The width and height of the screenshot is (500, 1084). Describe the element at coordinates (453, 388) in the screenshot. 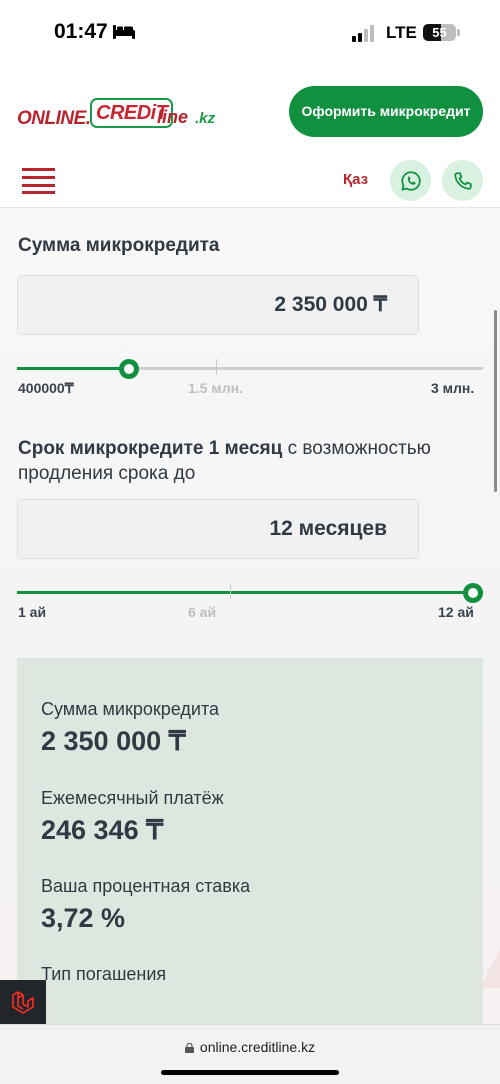

I see `amount-tick-max: 3 млн.` at that location.